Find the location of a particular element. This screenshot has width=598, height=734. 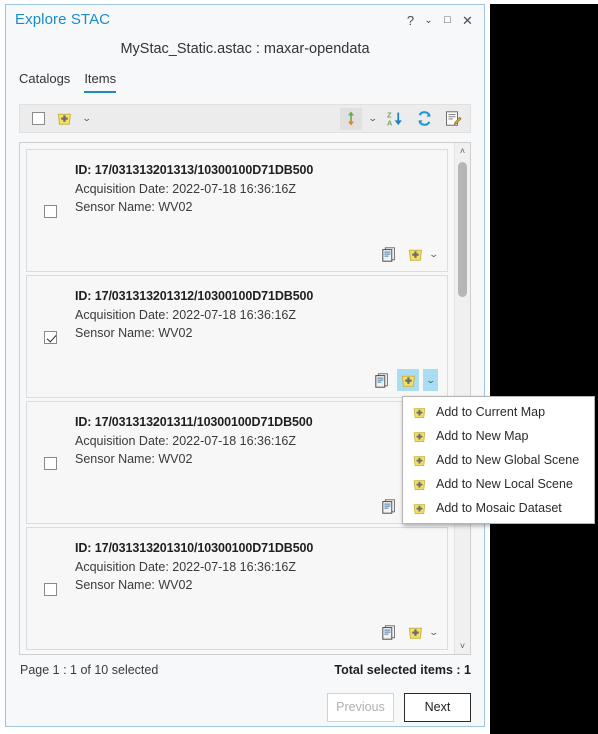

document-title: MyStac_Static.astac : maxar-opendata is located at coordinates (245, 49).